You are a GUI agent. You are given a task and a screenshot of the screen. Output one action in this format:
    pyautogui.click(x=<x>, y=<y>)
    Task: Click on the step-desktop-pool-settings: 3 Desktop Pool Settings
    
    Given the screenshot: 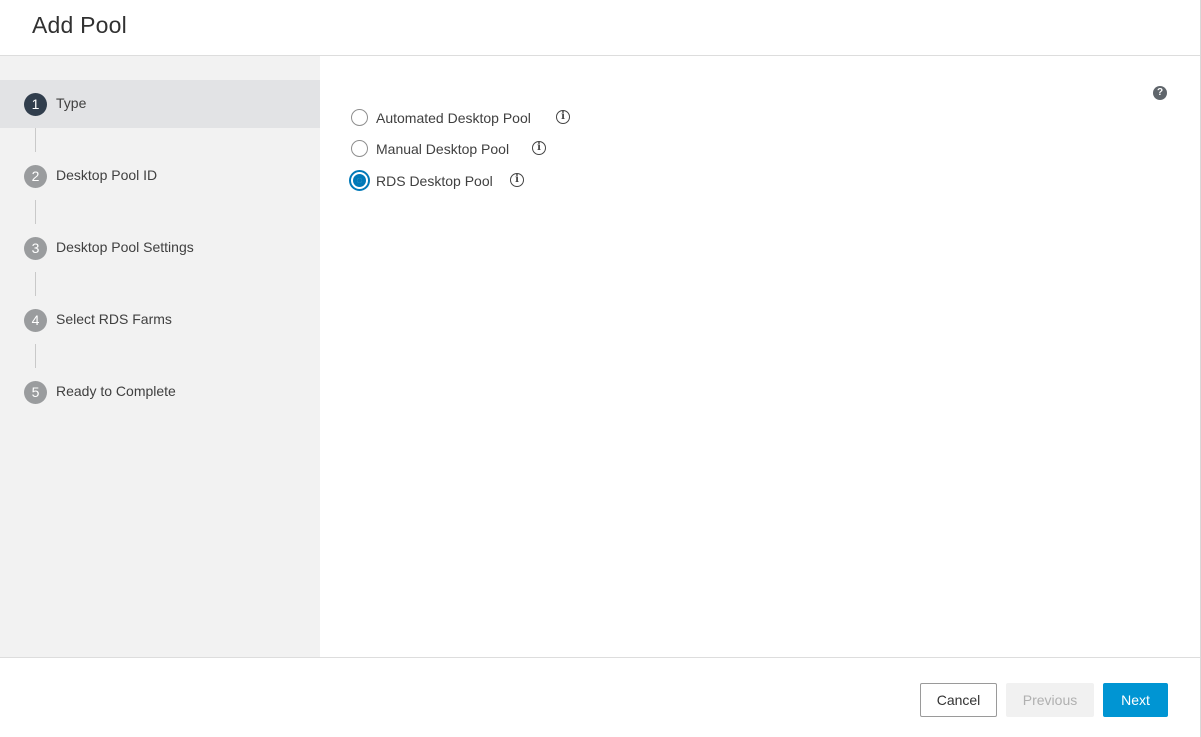 What is the action you would take?
    pyautogui.click(x=160, y=248)
    